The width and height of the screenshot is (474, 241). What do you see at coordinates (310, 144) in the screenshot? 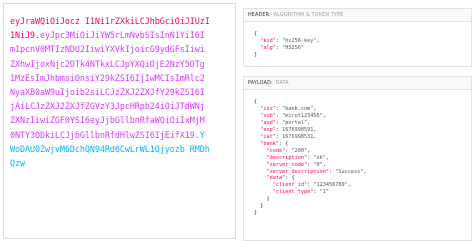
I see `json-line: "bank": {` at bounding box center [310, 144].